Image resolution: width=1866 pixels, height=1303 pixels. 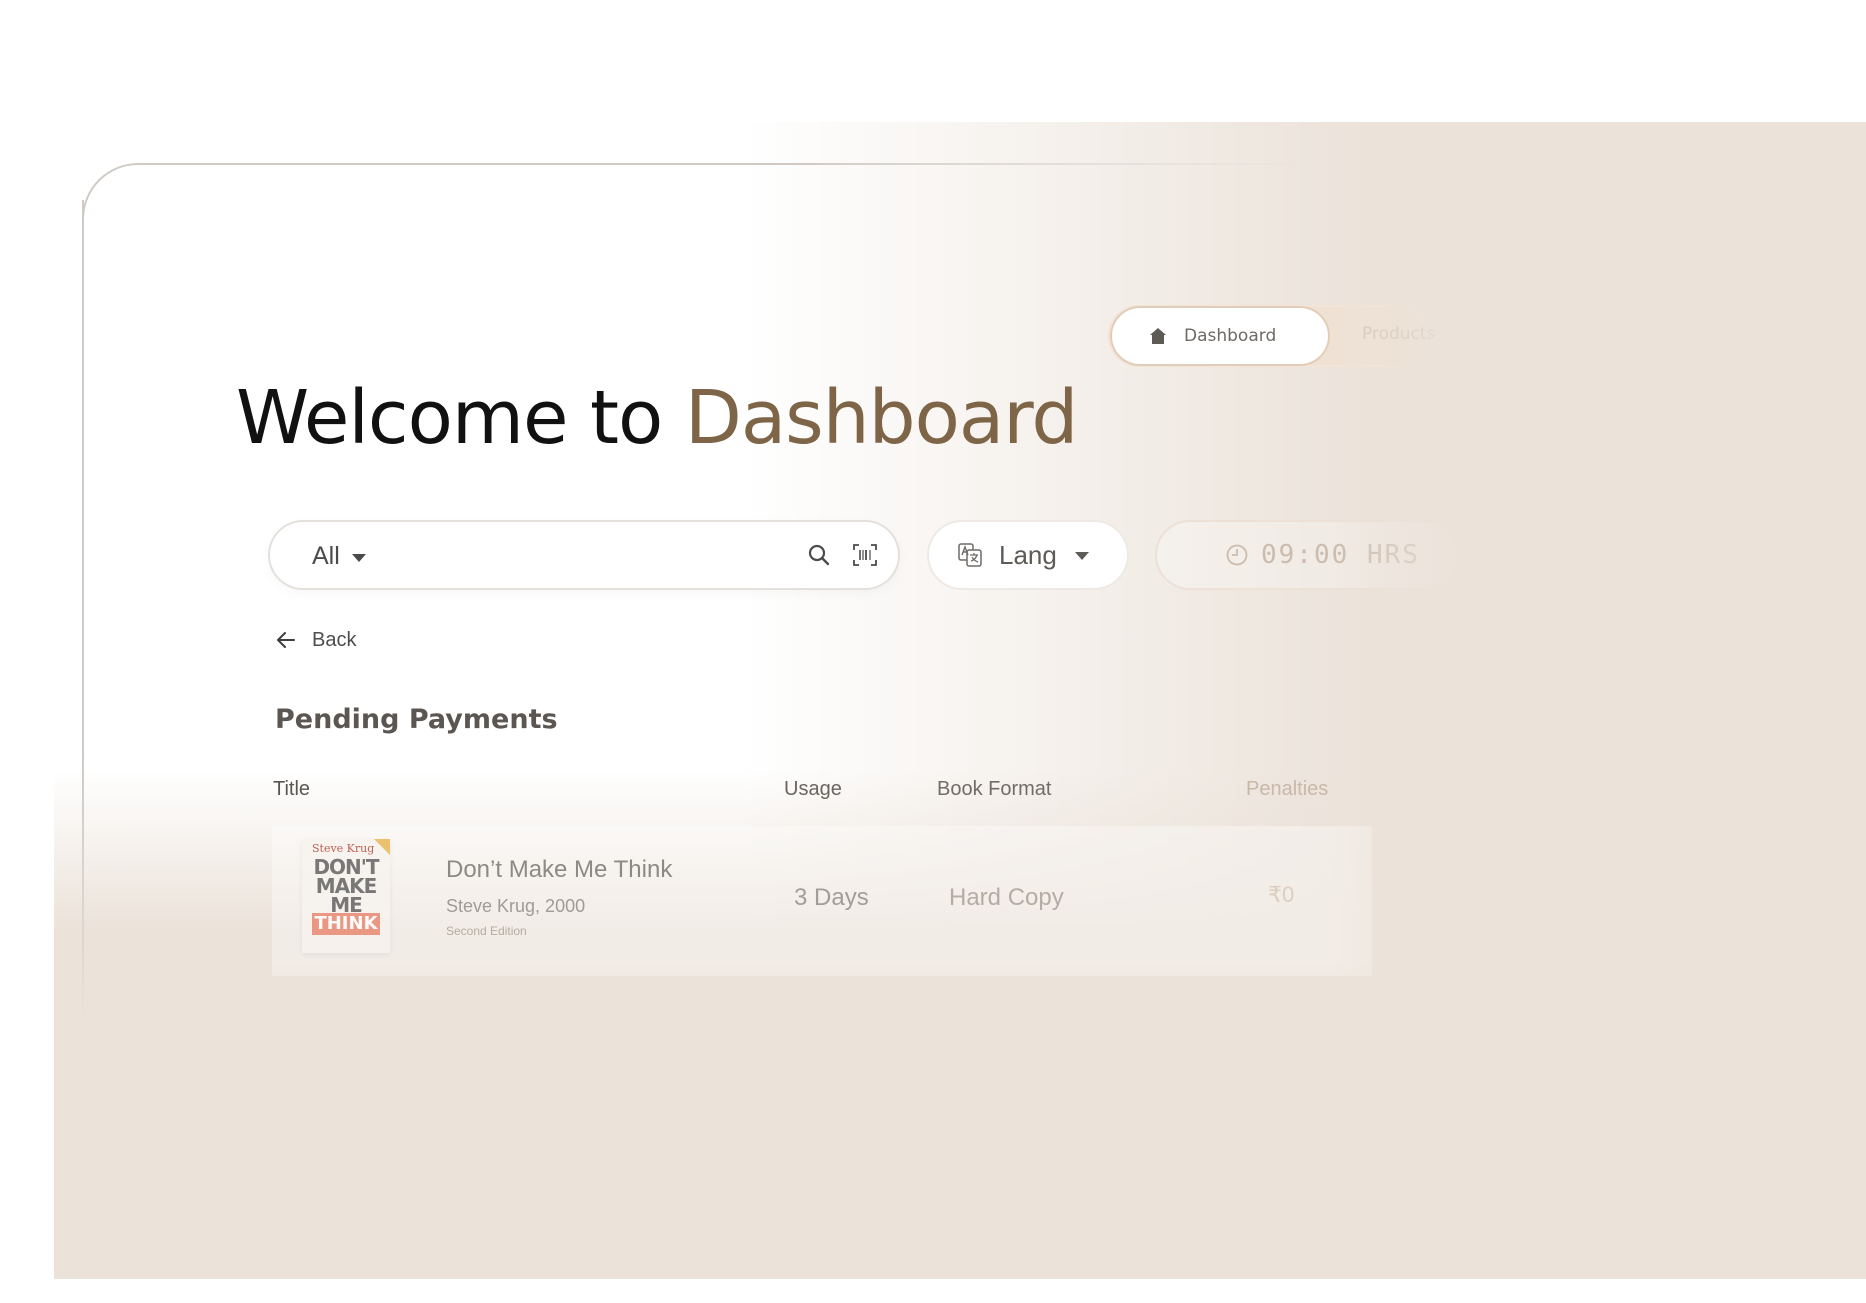 What do you see at coordinates (819, 555) in the screenshot?
I see `search-icon` at bounding box center [819, 555].